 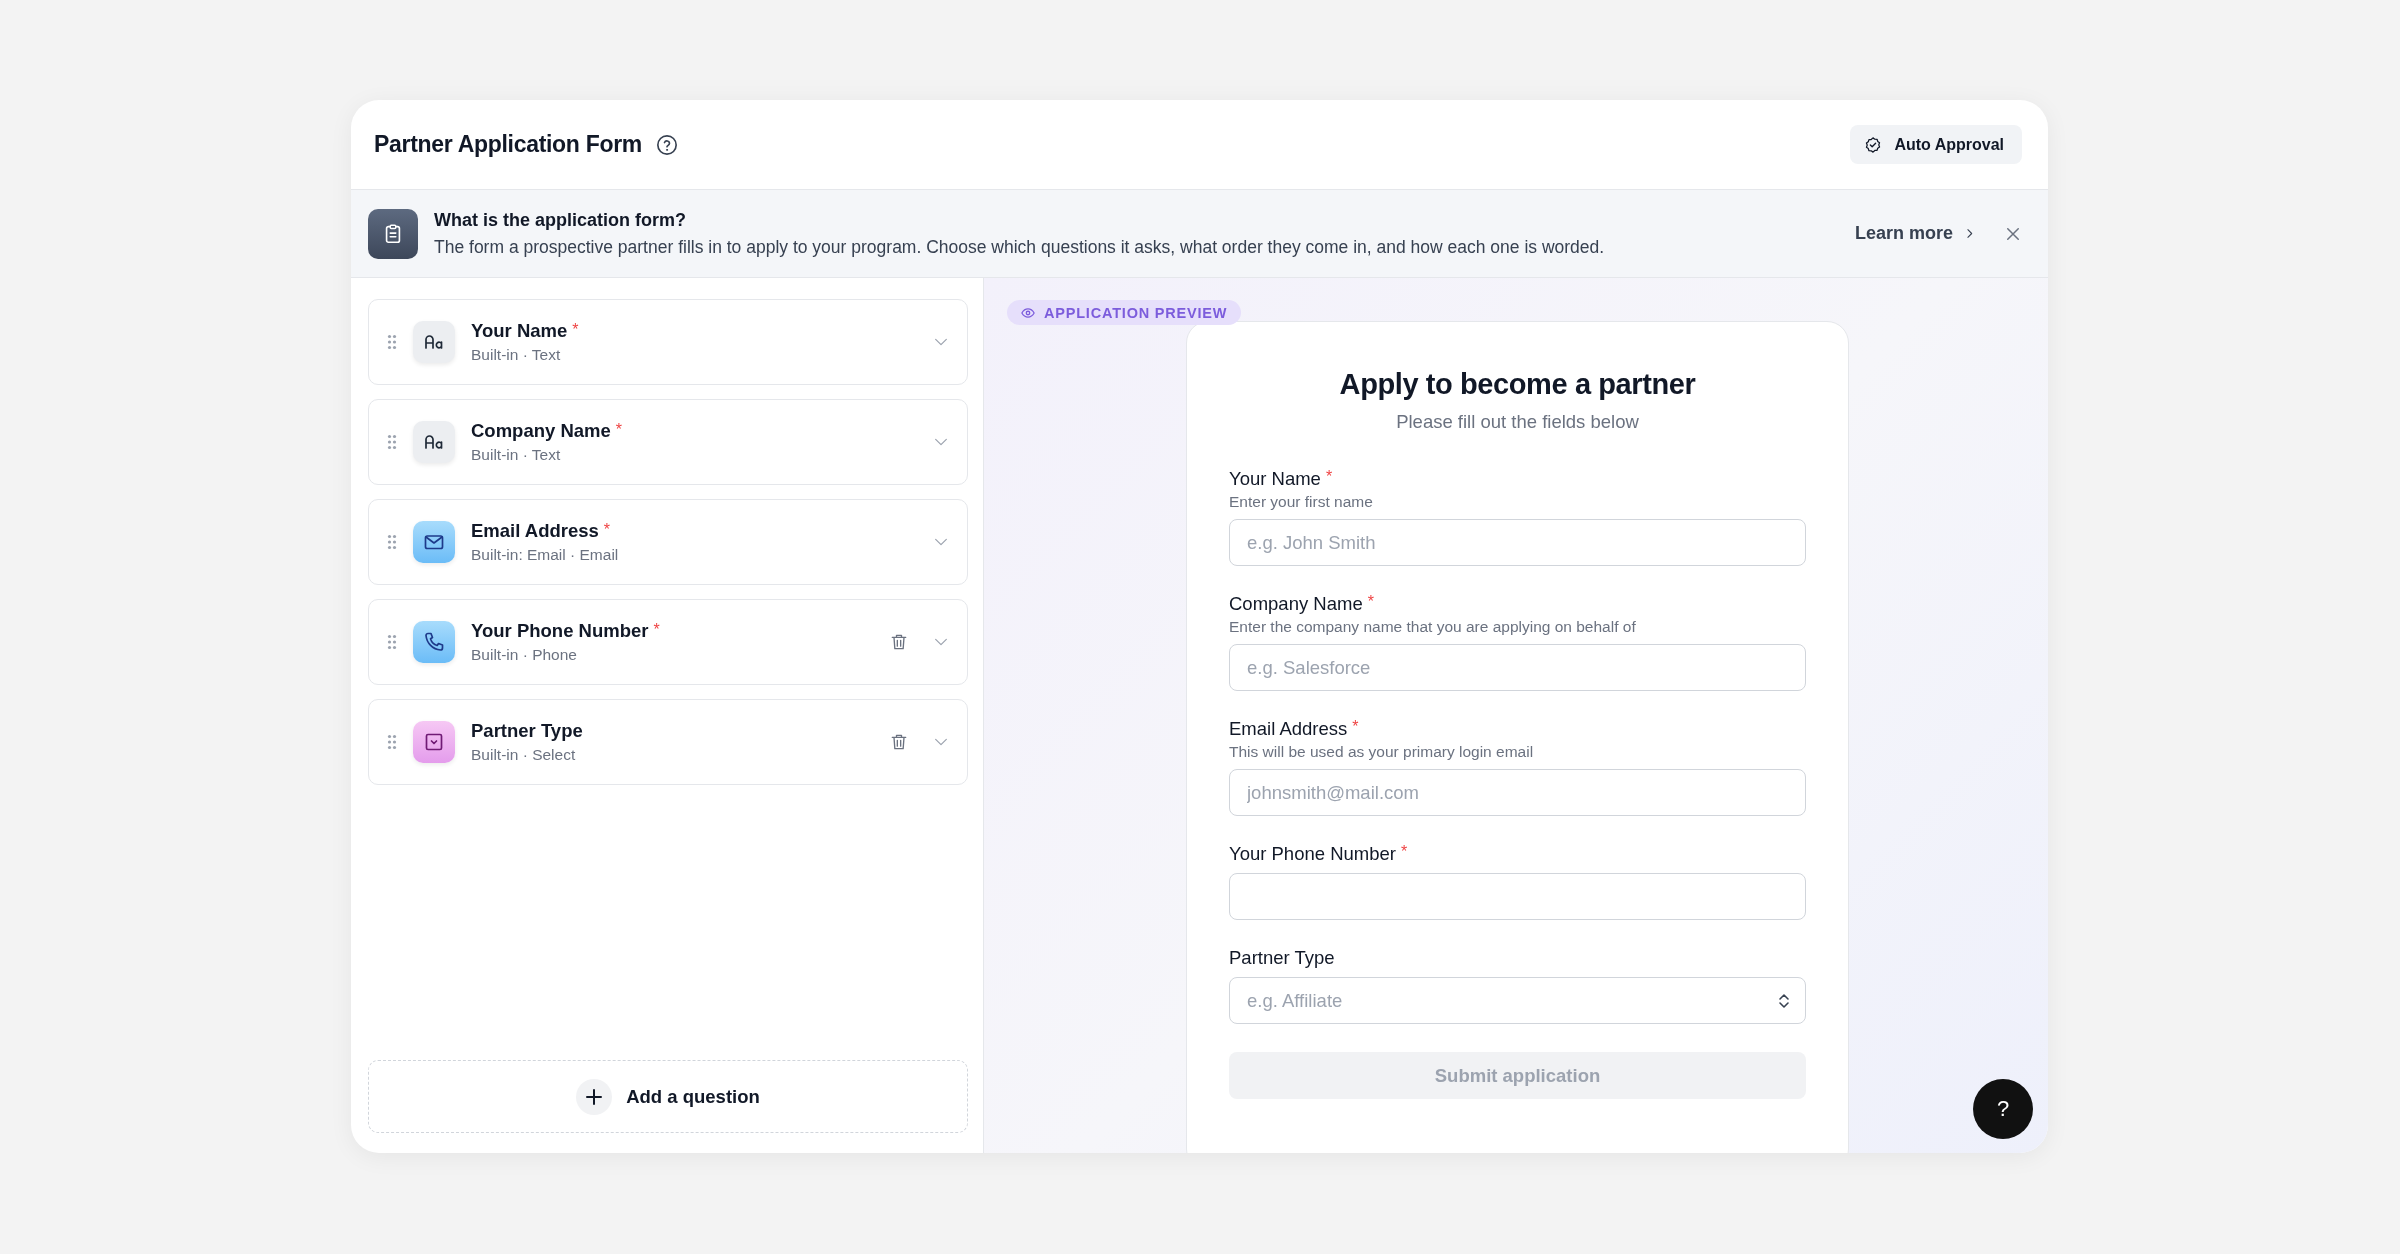 What do you see at coordinates (1296, 604) in the screenshot?
I see `field-label: Company Name` at bounding box center [1296, 604].